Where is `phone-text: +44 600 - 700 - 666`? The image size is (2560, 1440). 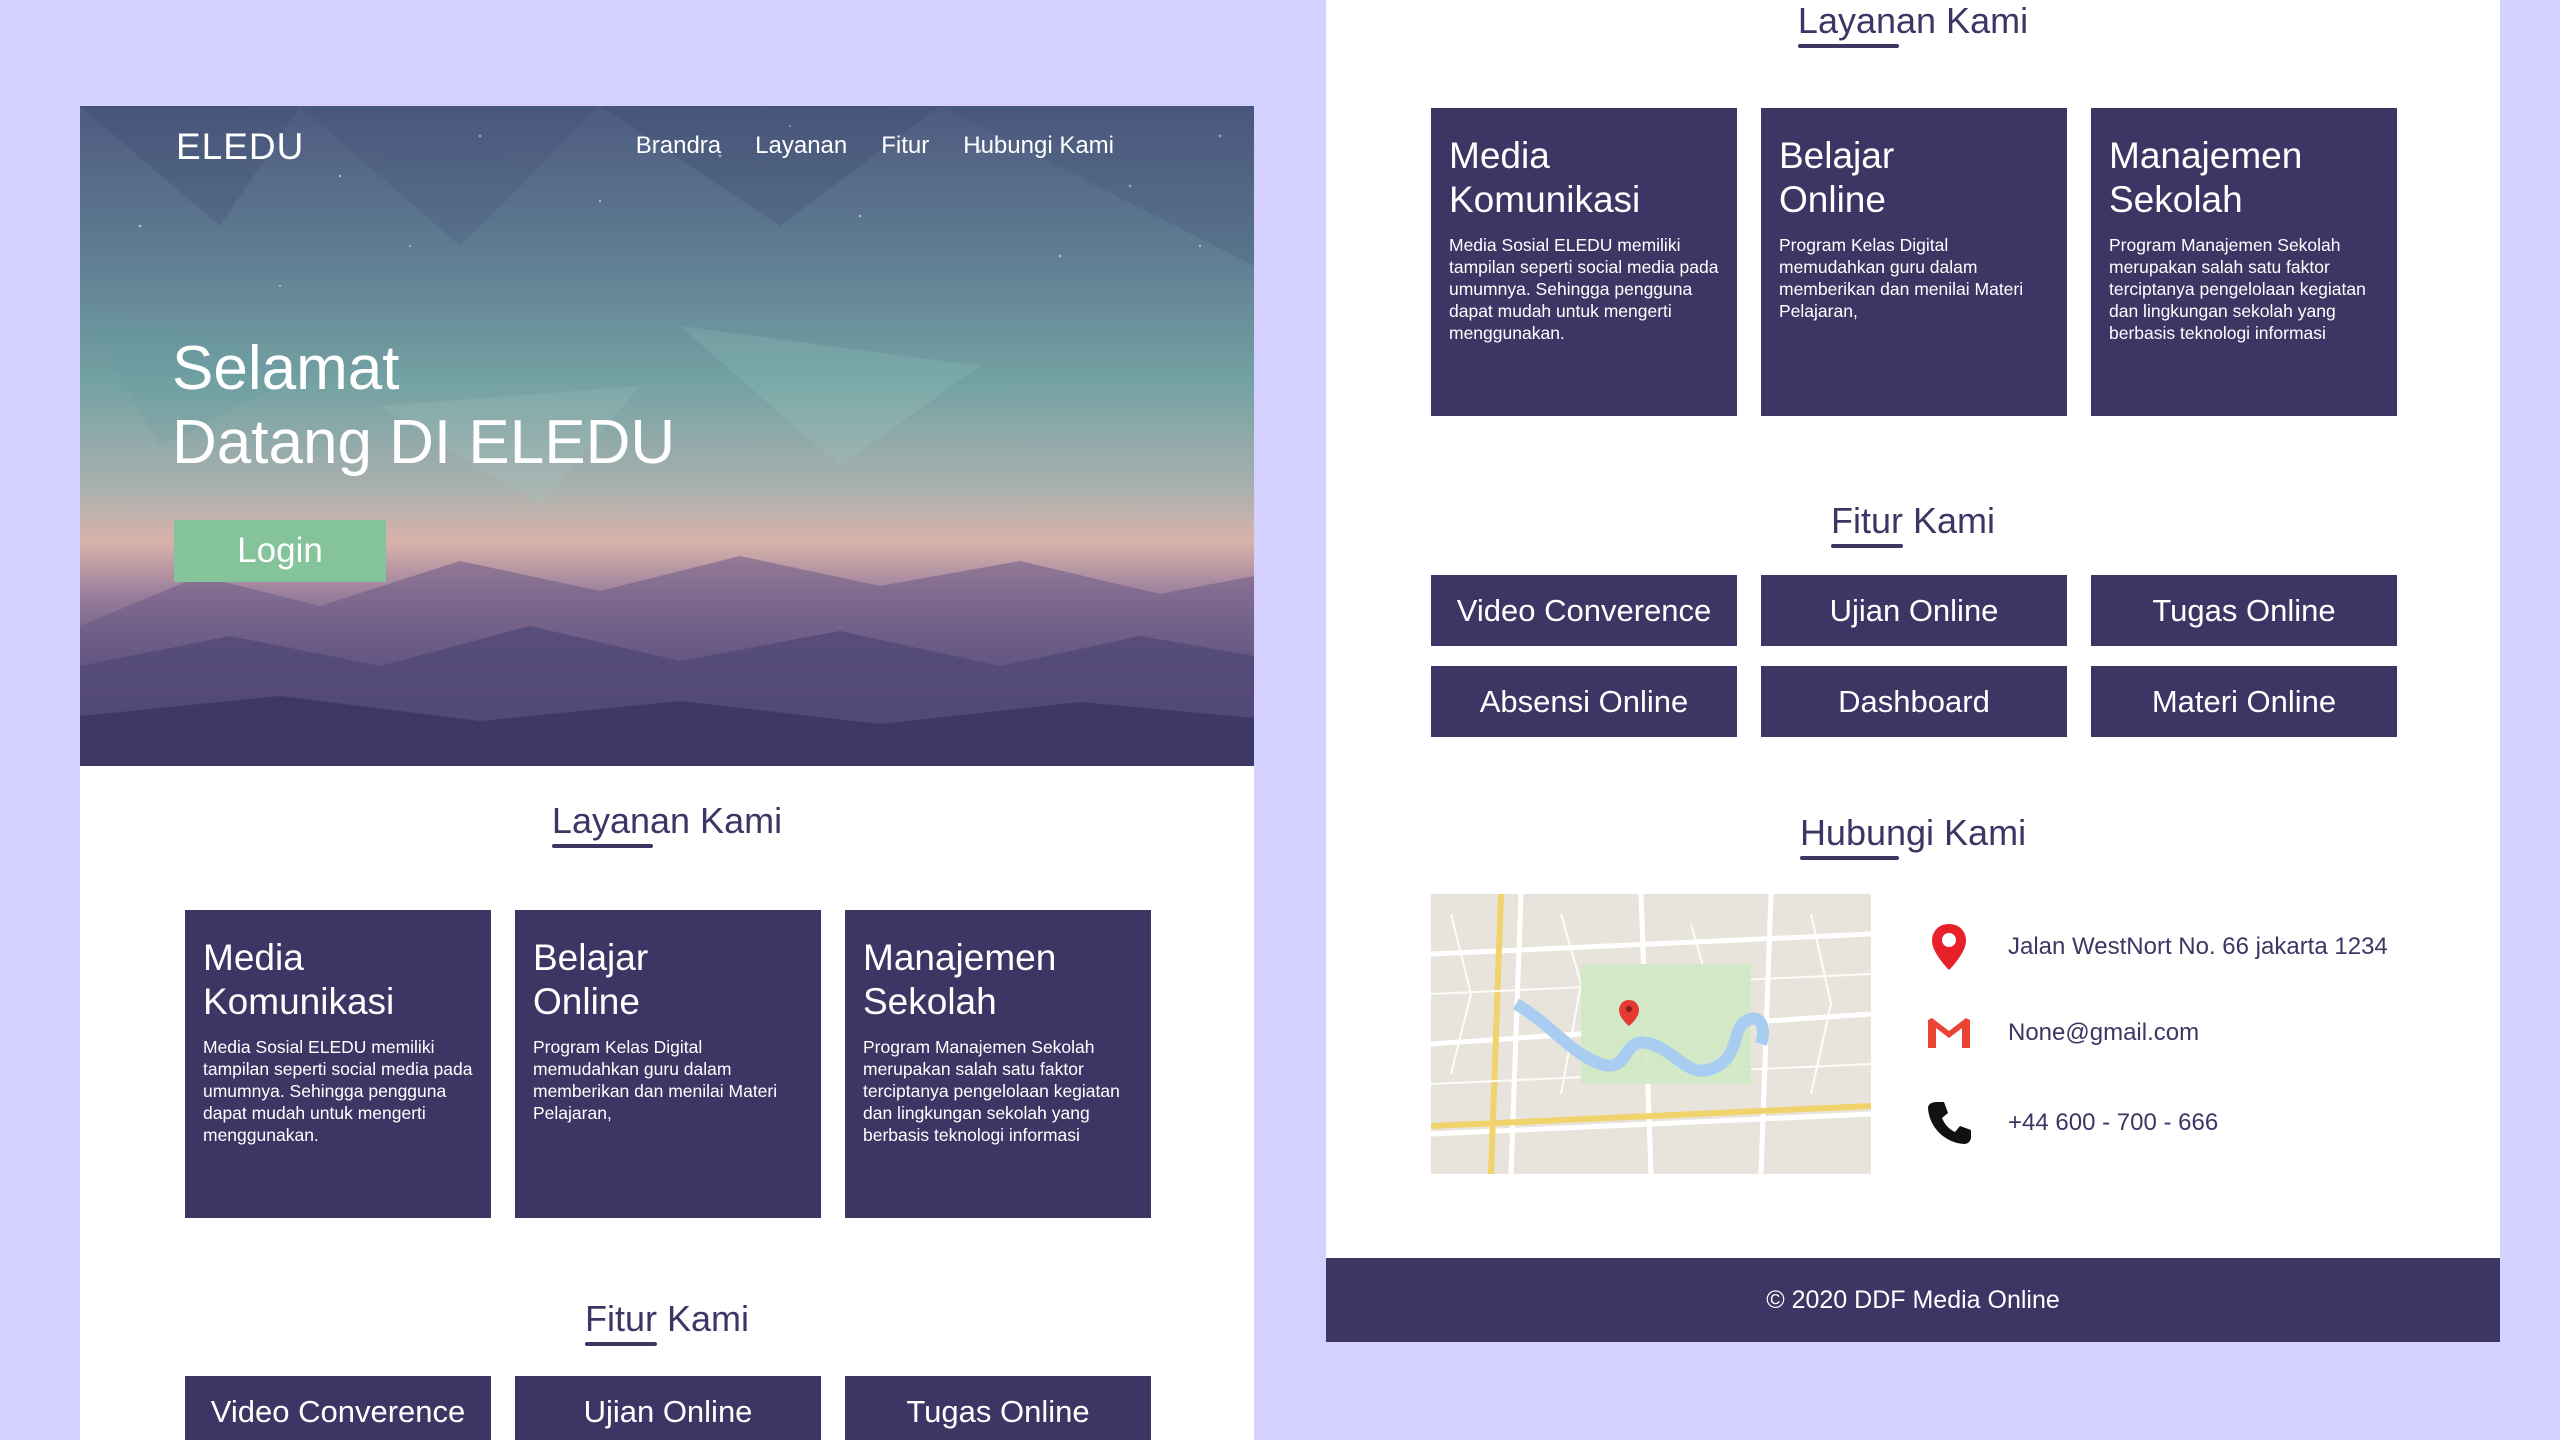 phone-text: +44 600 - 700 - 666 is located at coordinates (2113, 1123).